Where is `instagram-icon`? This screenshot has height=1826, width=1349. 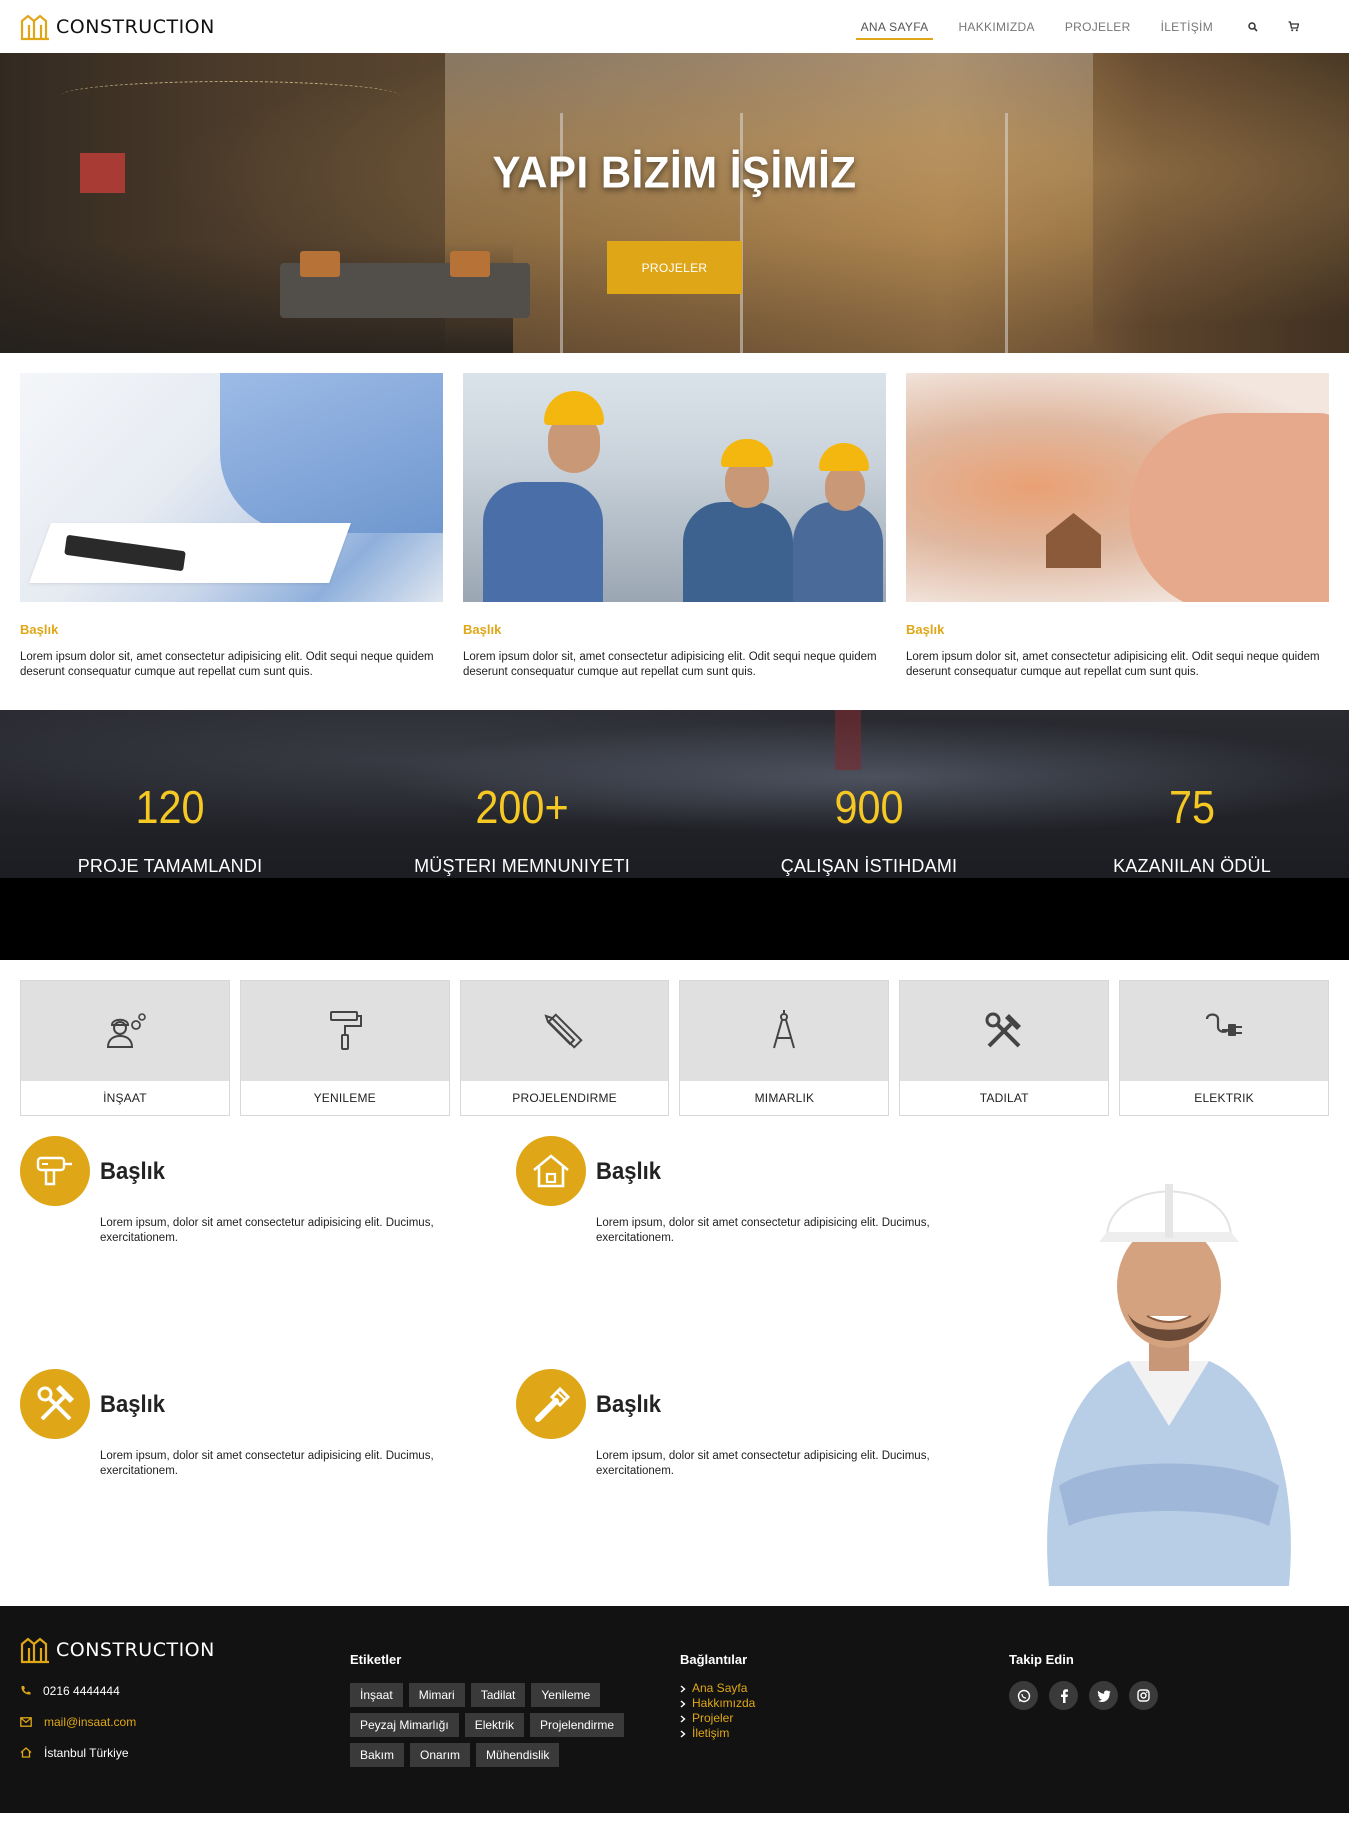
instagram-icon is located at coordinates (1143, 1695).